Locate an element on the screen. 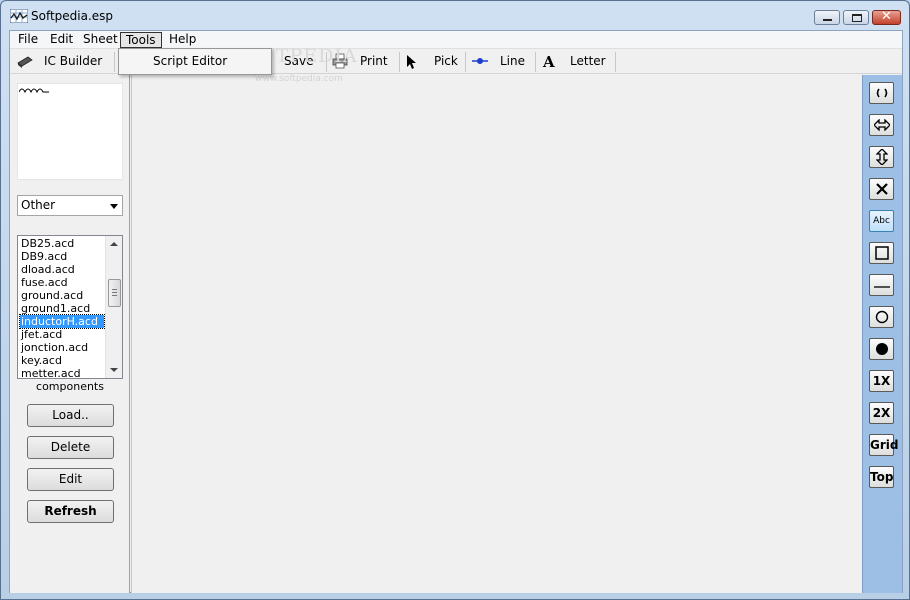  letter-button: Letter is located at coordinates (588, 62).